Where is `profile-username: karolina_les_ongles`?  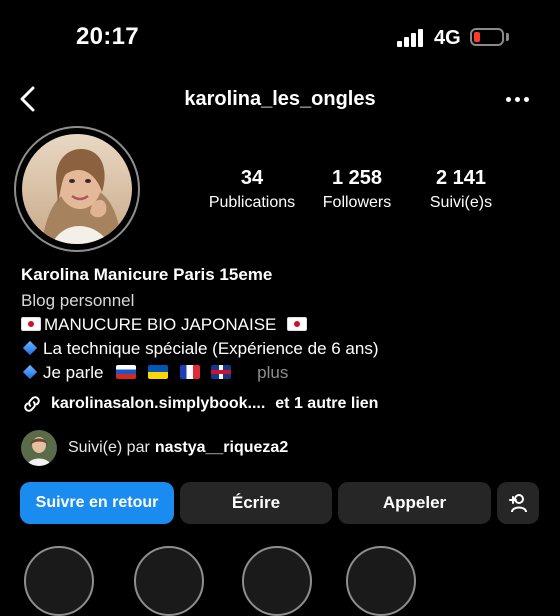
profile-username: karolina_les_ongles is located at coordinates (280, 99).